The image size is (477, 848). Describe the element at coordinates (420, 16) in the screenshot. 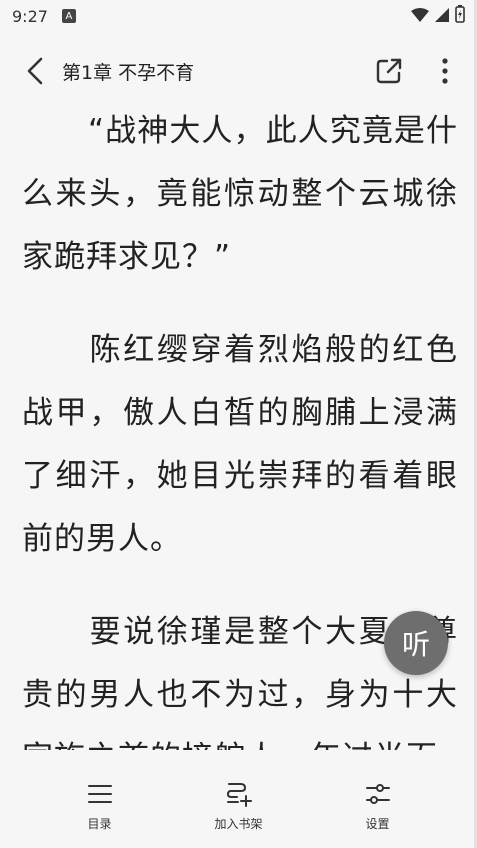

I see `wifi-icon` at that location.